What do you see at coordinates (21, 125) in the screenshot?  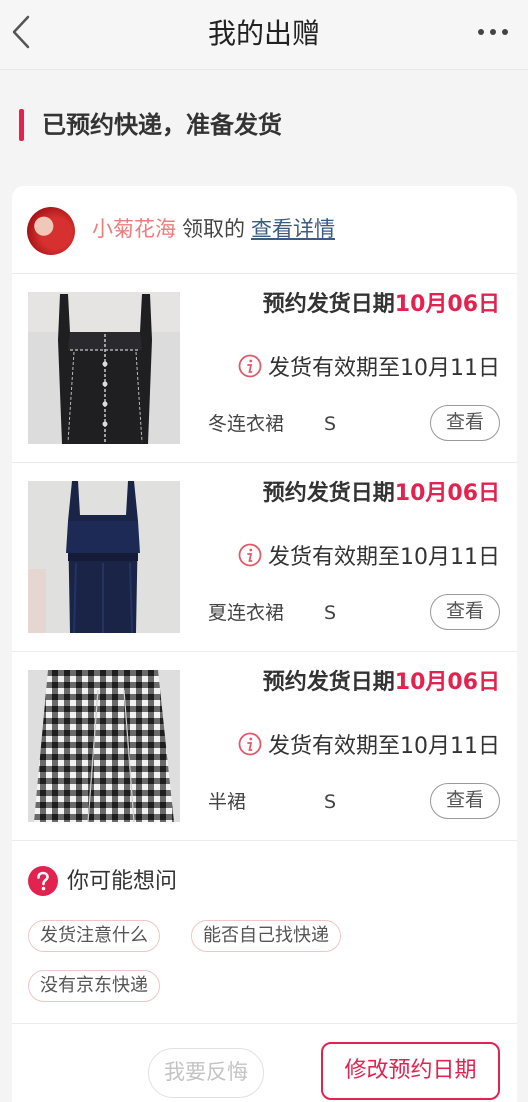 I see `status-accent-bar` at bounding box center [21, 125].